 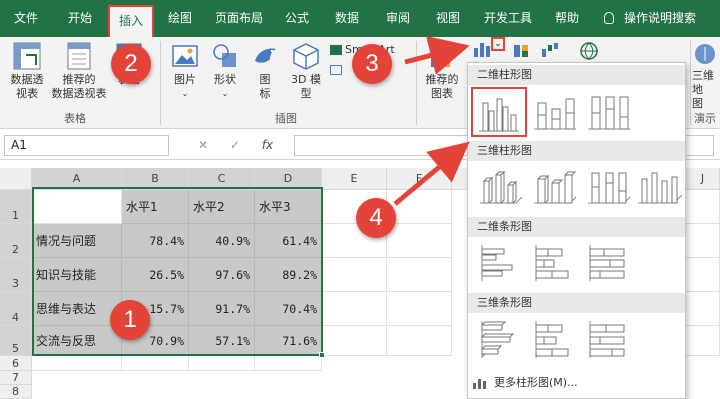 What do you see at coordinates (131, 64) in the screenshot?
I see `callout-2: 2` at bounding box center [131, 64].